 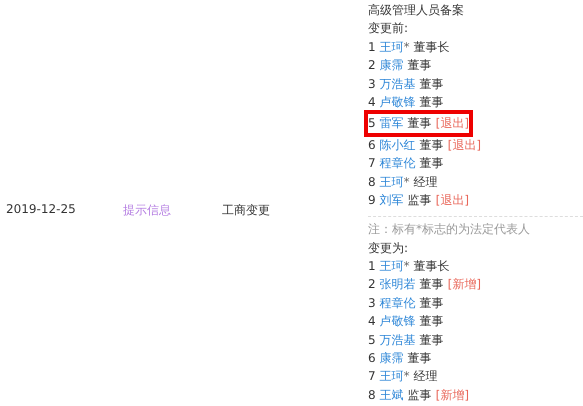 What do you see at coordinates (389, 248) in the screenshot?
I see `list-label: 变更为:` at bounding box center [389, 248].